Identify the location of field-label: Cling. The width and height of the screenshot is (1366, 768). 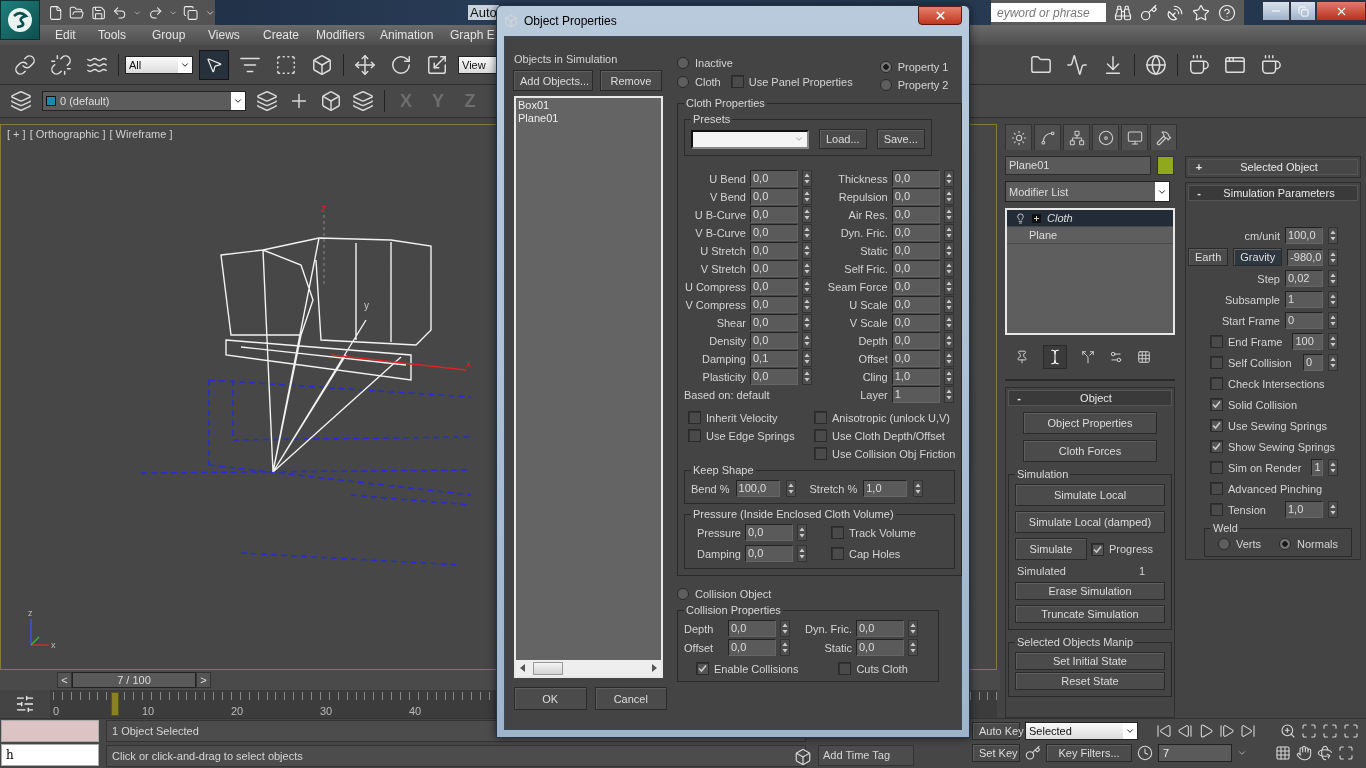
(874, 376).